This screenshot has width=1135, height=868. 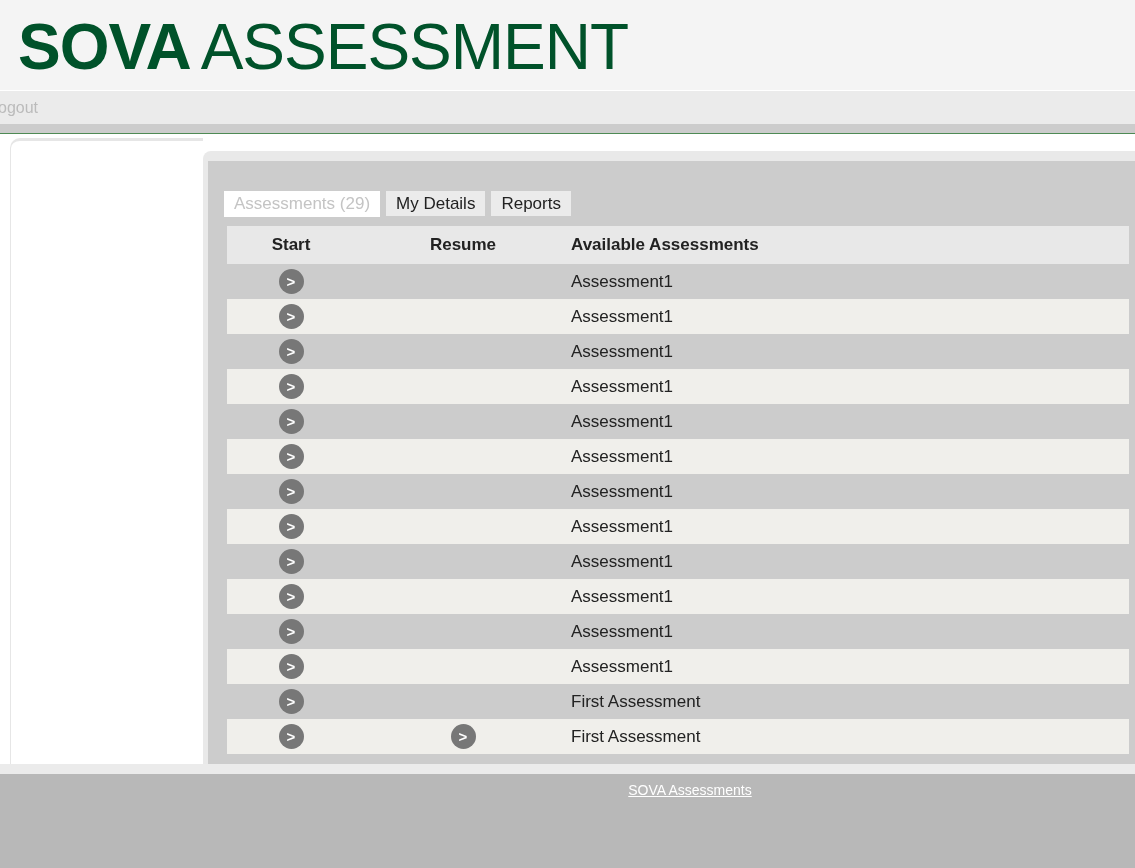 I want to click on logo-text: ASSESSMENT, so click(x=414, y=47).